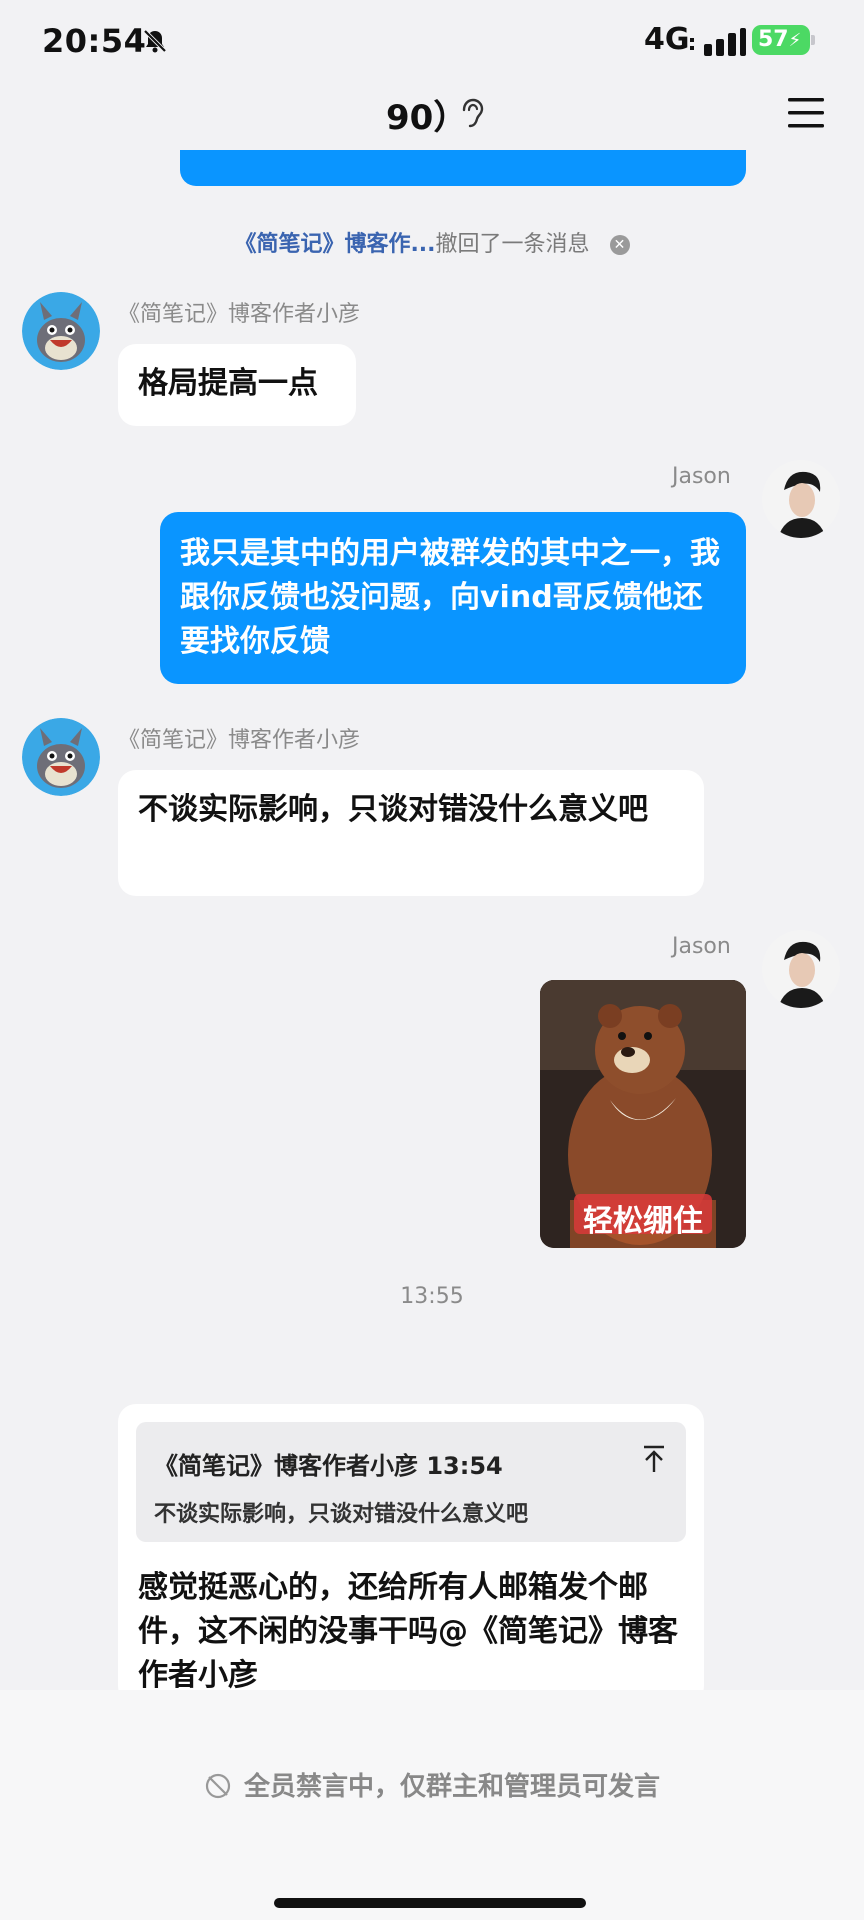  What do you see at coordinates (654, 1459) in the screenshot?
I see `jump-to-top-icon` at bounding box center [654, 1459].